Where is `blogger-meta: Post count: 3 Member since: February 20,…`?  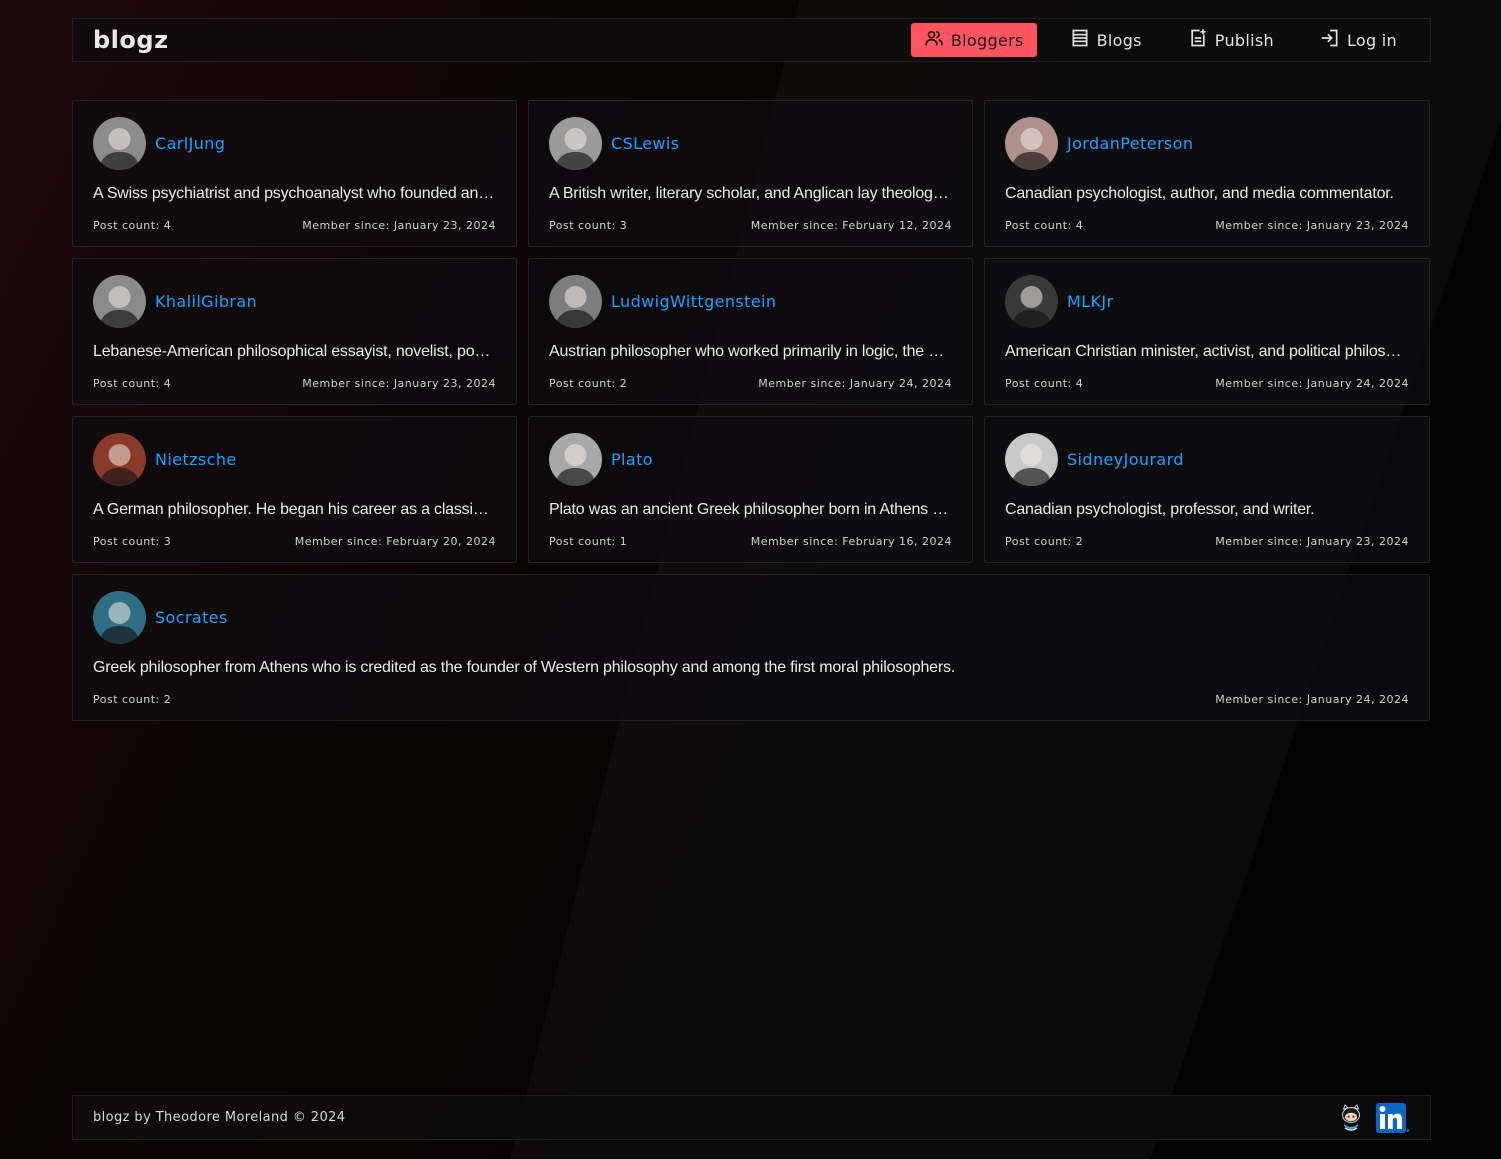
blogger-meta: Post count: 3 Member since: February 20,… is located at coordinates (294, 541).